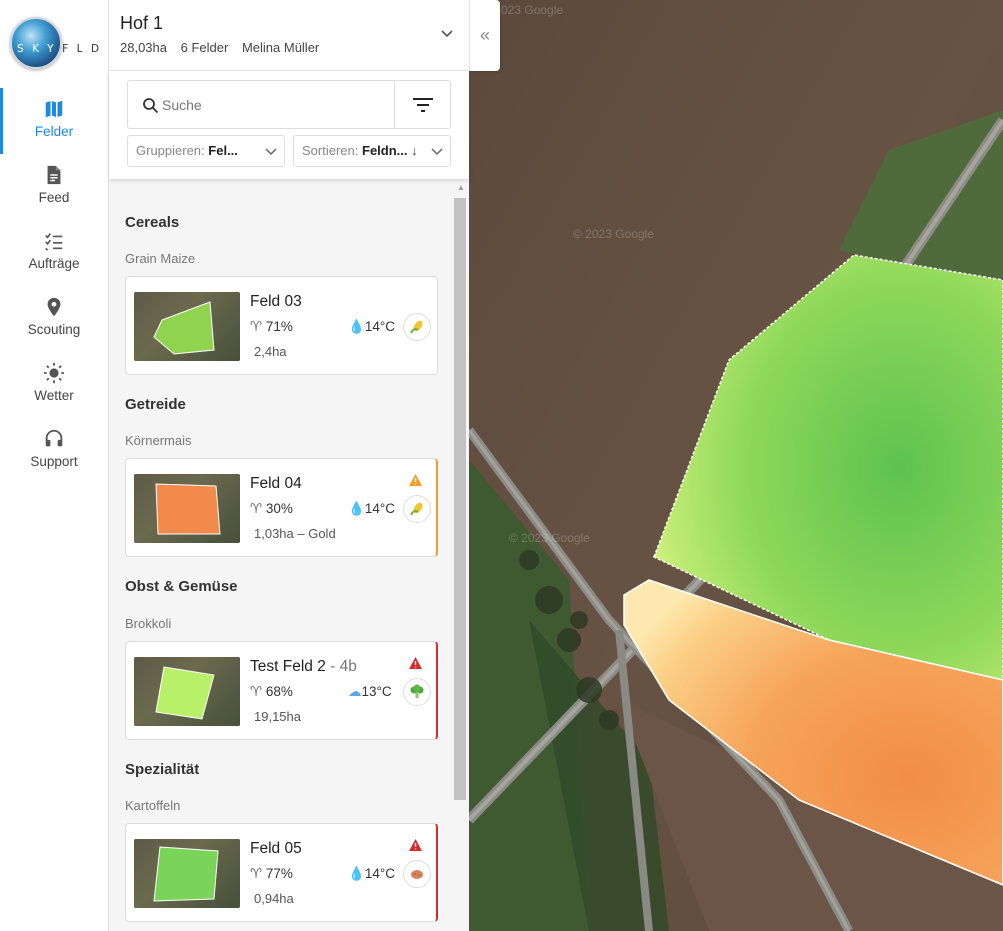 The height and width of the screenshot is (931, 1003). I want to click on nav-item-auftraege: Aufträge, so click(54, 261).